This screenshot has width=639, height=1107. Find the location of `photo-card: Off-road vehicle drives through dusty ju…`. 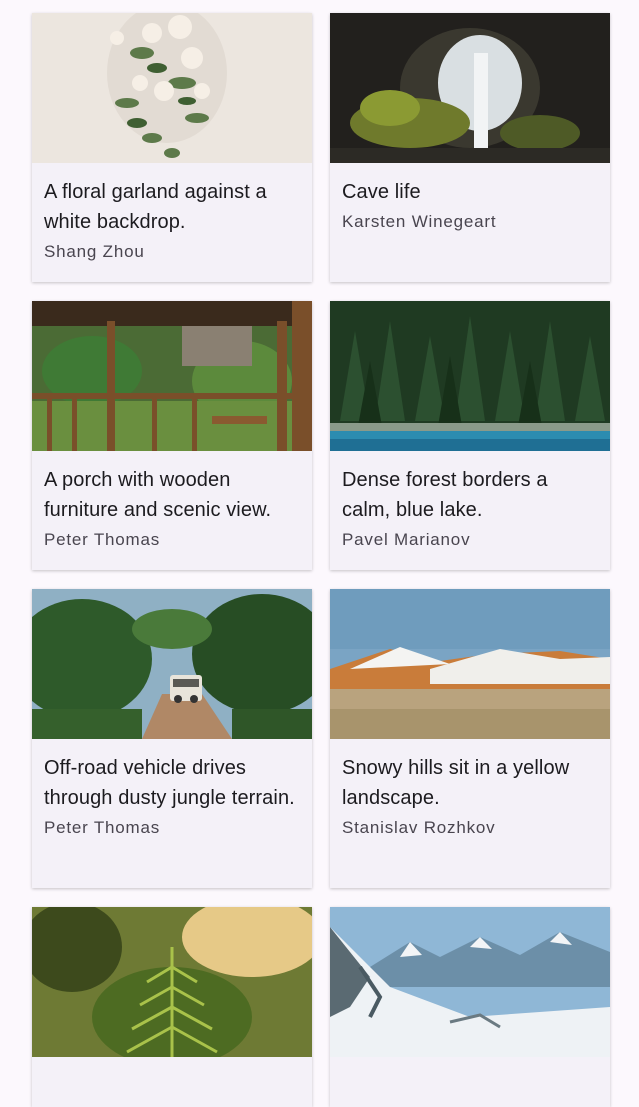

photo-card: Off-road vehicle drives through dusty ju… is located at coordinates (172, 738).